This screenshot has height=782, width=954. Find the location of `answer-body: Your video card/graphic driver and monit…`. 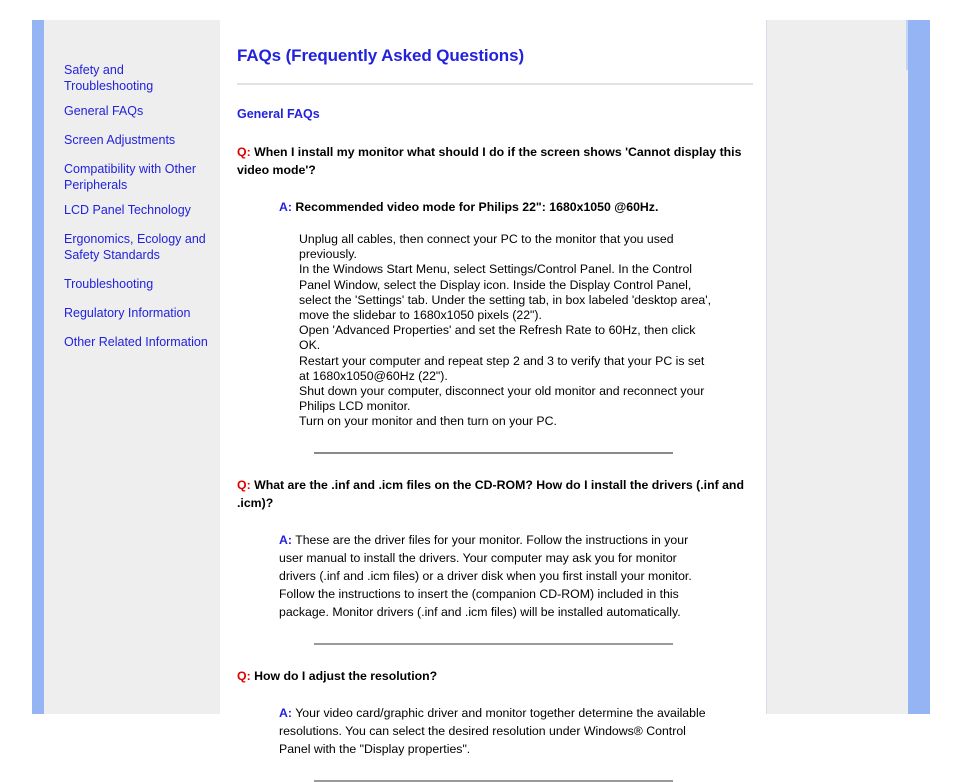

answer-body: Your video card/graphic driver and monit… is located at coordinates (492, 730).